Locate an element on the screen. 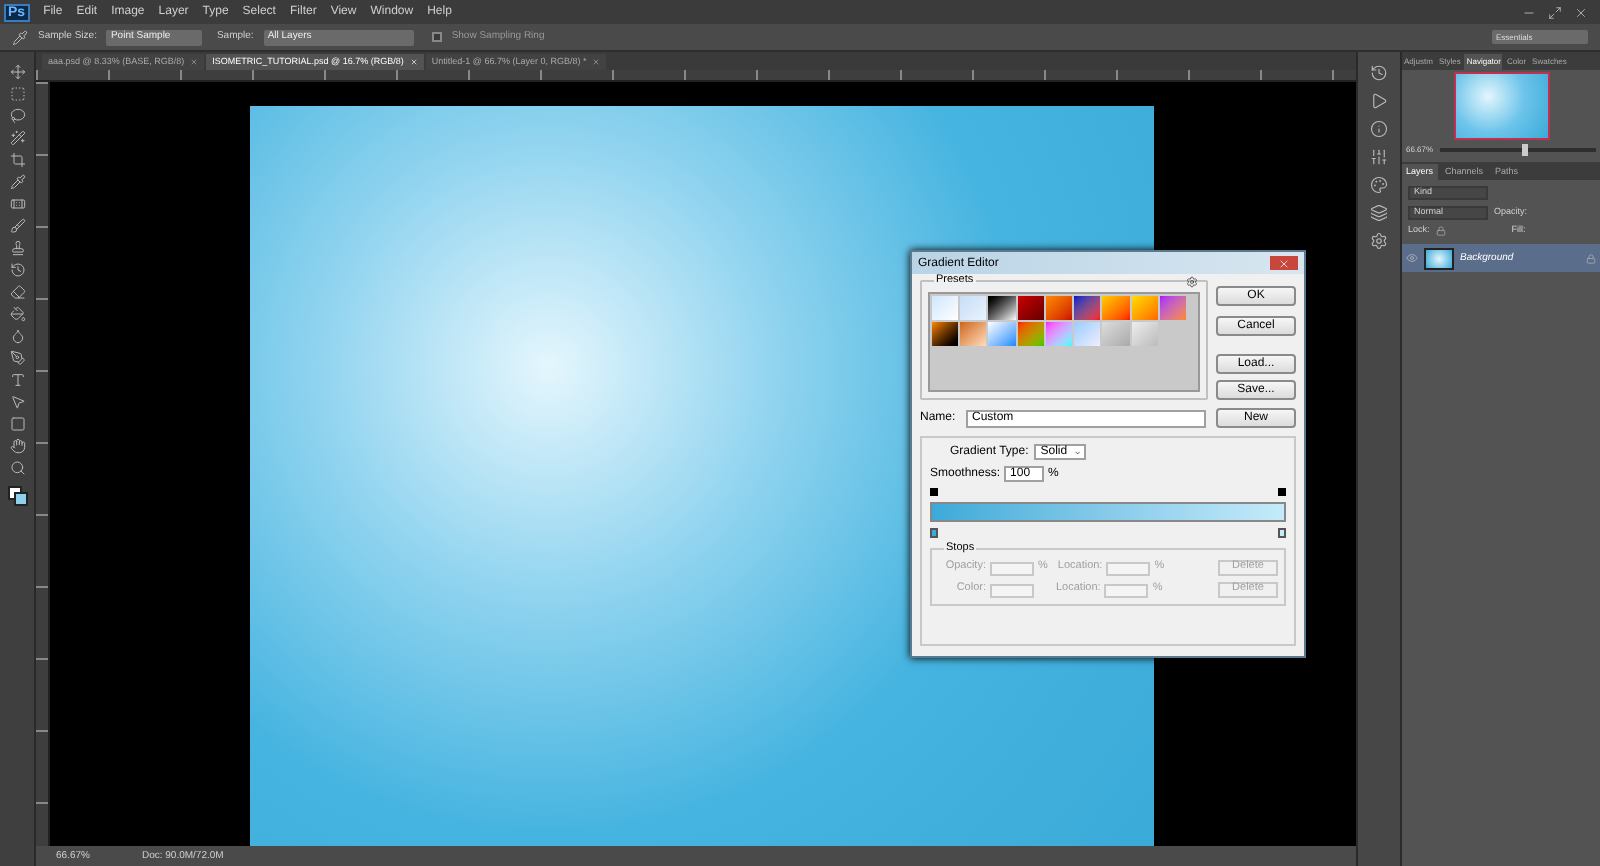 The height and width of the screenshot is (866, 1600). pen-icon is located at coordinates (17, 358).